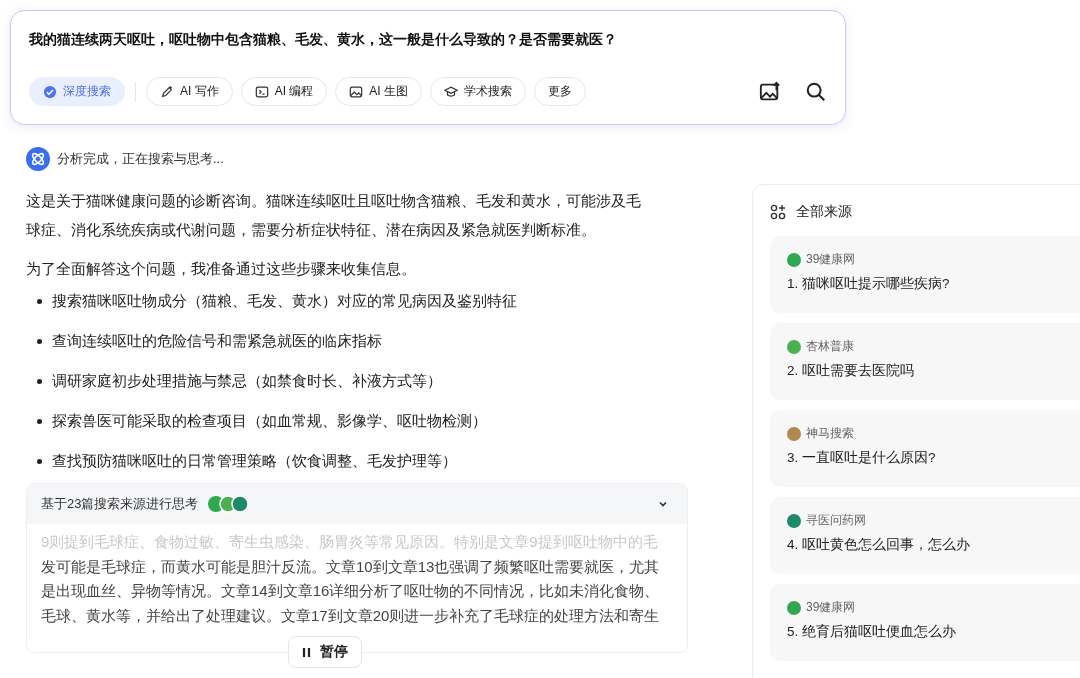  What do you see at coordinates (778, 212) in the screenshot?
I see `grid-plus-icon` at bounding box center [778, 212].